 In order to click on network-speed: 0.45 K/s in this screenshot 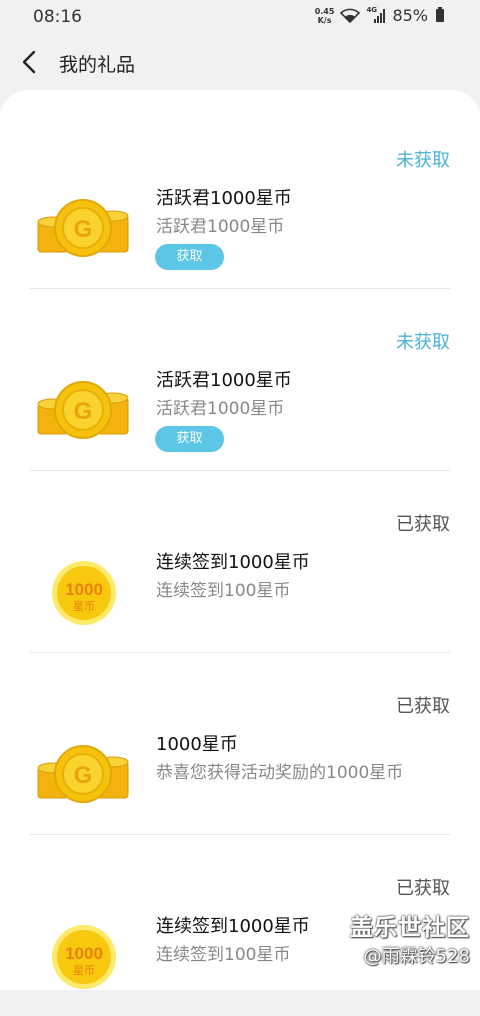, I will do `click(324, 15)`.